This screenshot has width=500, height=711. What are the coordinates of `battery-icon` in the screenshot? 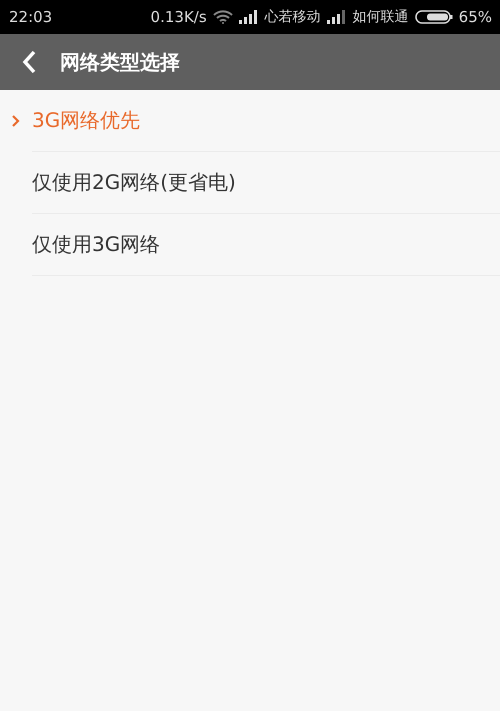 It's located at (433, 17).